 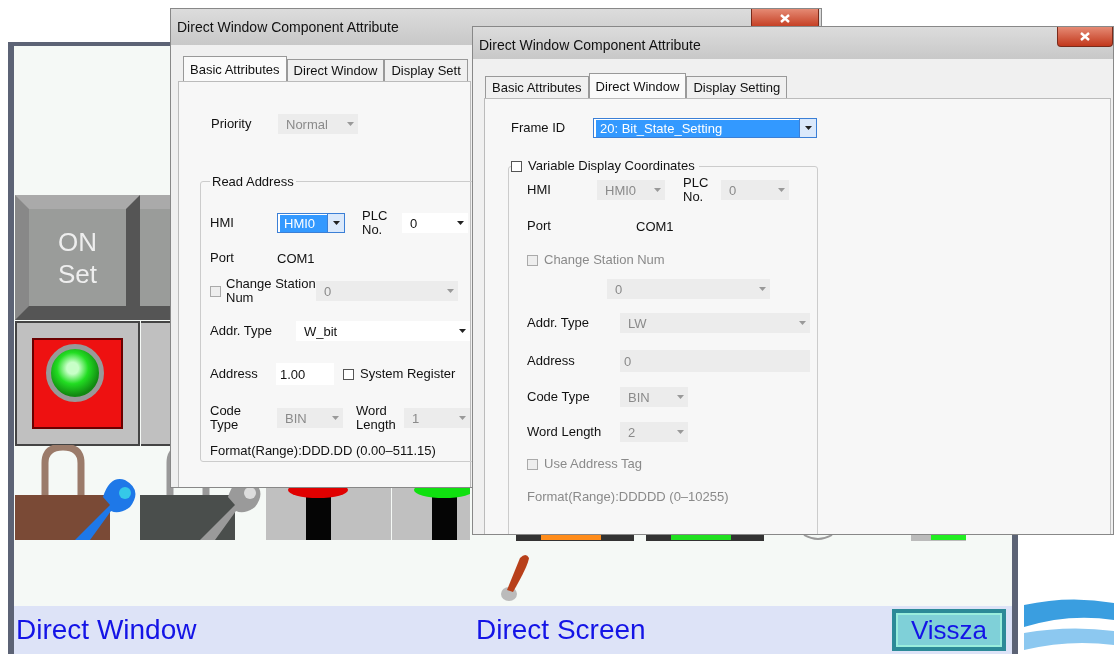 I want to click on screen-title: Direct Screen, so click(x=561, y=630).